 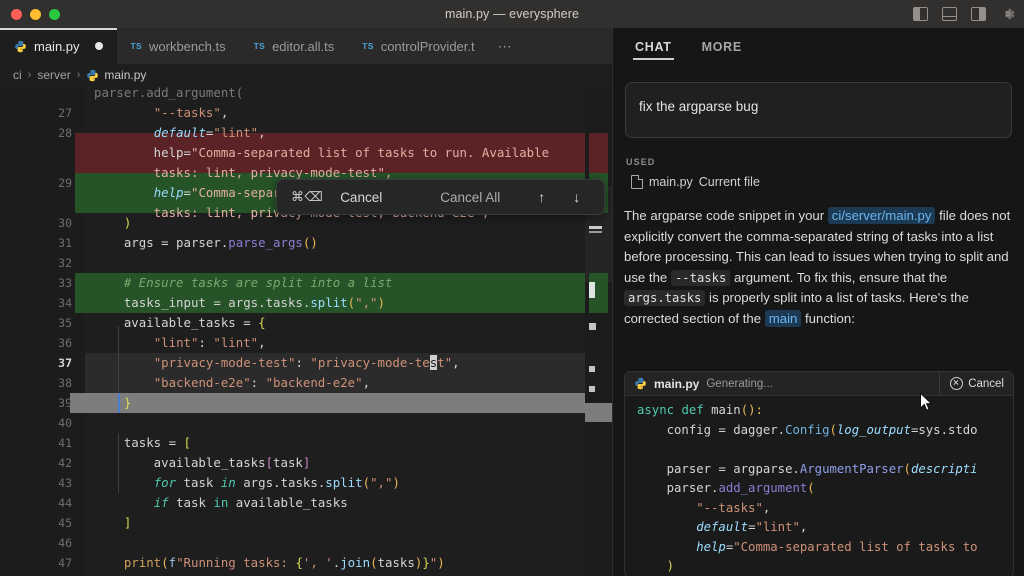 What do you see at coordinates (125, 75) in the screenshot?
I see `breadcrumb-file-label: main.py` at bounding box center [125, 75].